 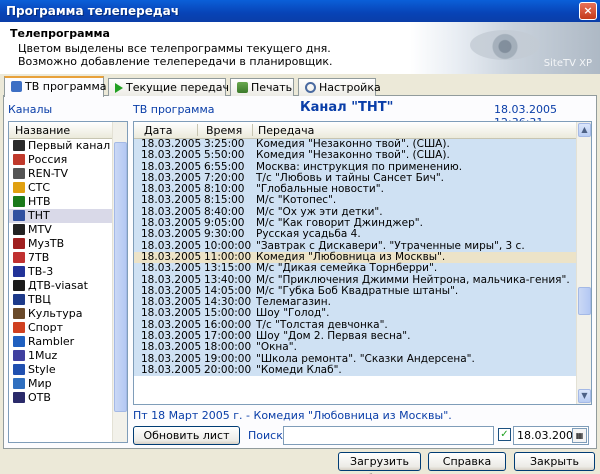 What do you see at coordinates (276, 347) in the screenshot?
I see `cell-show: "Окна".` at bounding box center [276, 347].